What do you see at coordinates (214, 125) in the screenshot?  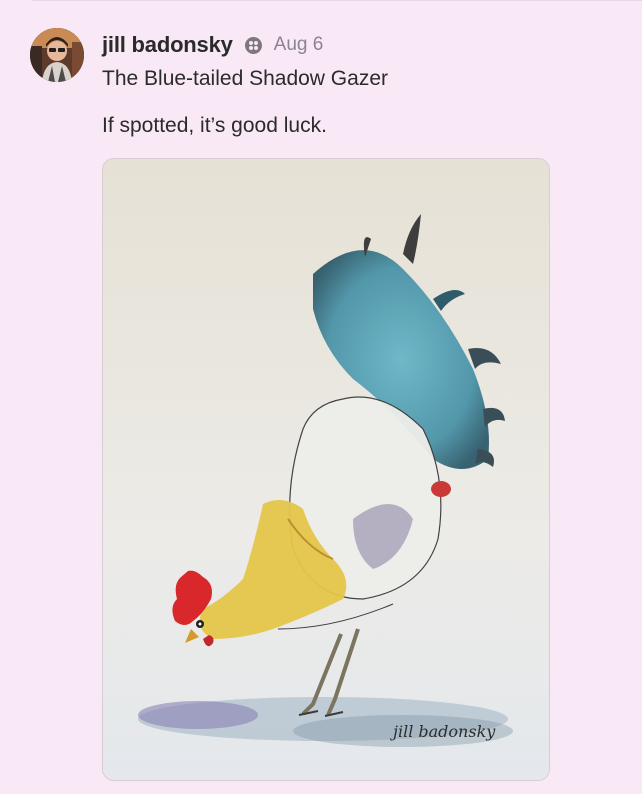 I see `post-subtitle: If spotted, it’s good luck.` at bounding box center [214, 125].